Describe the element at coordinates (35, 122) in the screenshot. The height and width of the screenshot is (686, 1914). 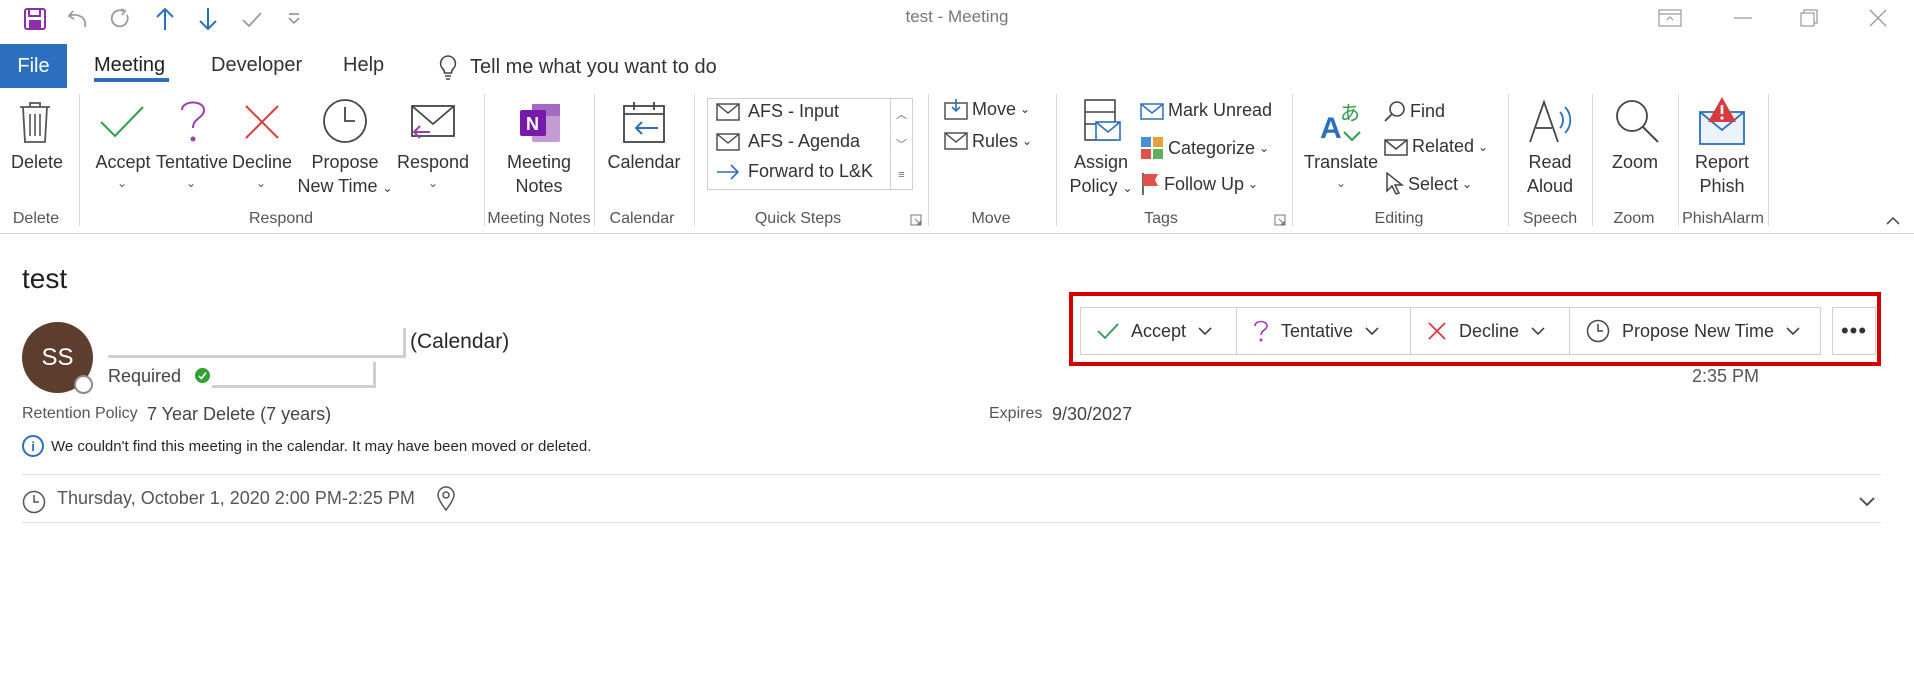
I see `trash-icon` at that location.